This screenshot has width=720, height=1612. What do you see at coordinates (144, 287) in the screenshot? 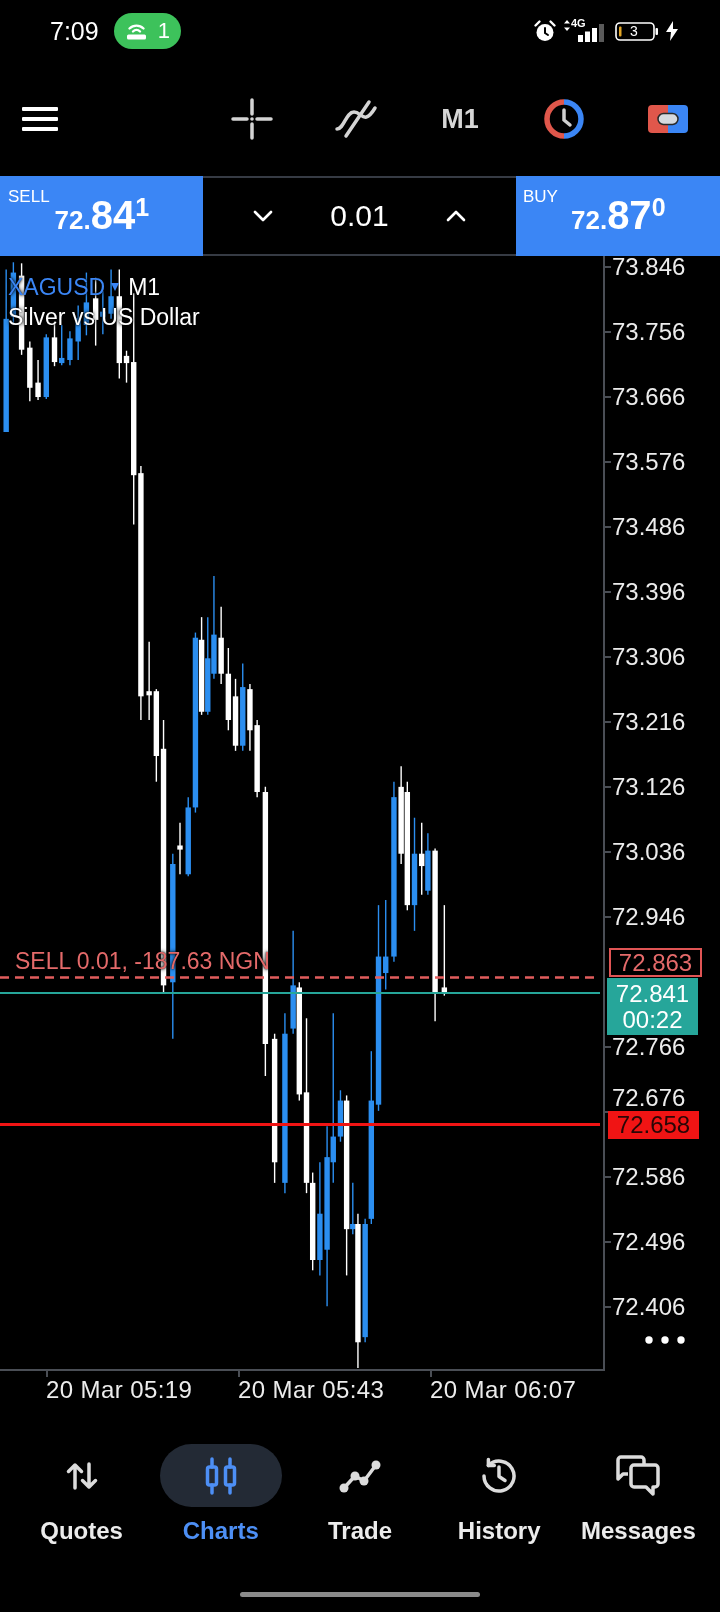
I see `chart-timeframe: M1` at bounding box center [144, 287].